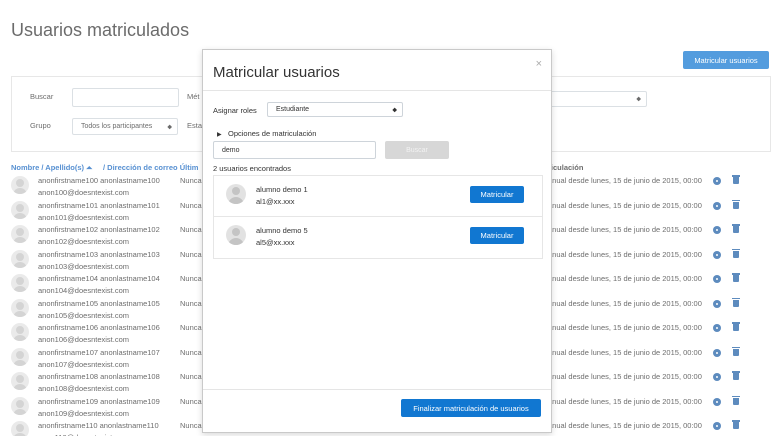 This screenshot has width=781, height=436. I want to click on list-item: alumno demo 1 al1@xx.xxx Matricular, so click(378, 196).